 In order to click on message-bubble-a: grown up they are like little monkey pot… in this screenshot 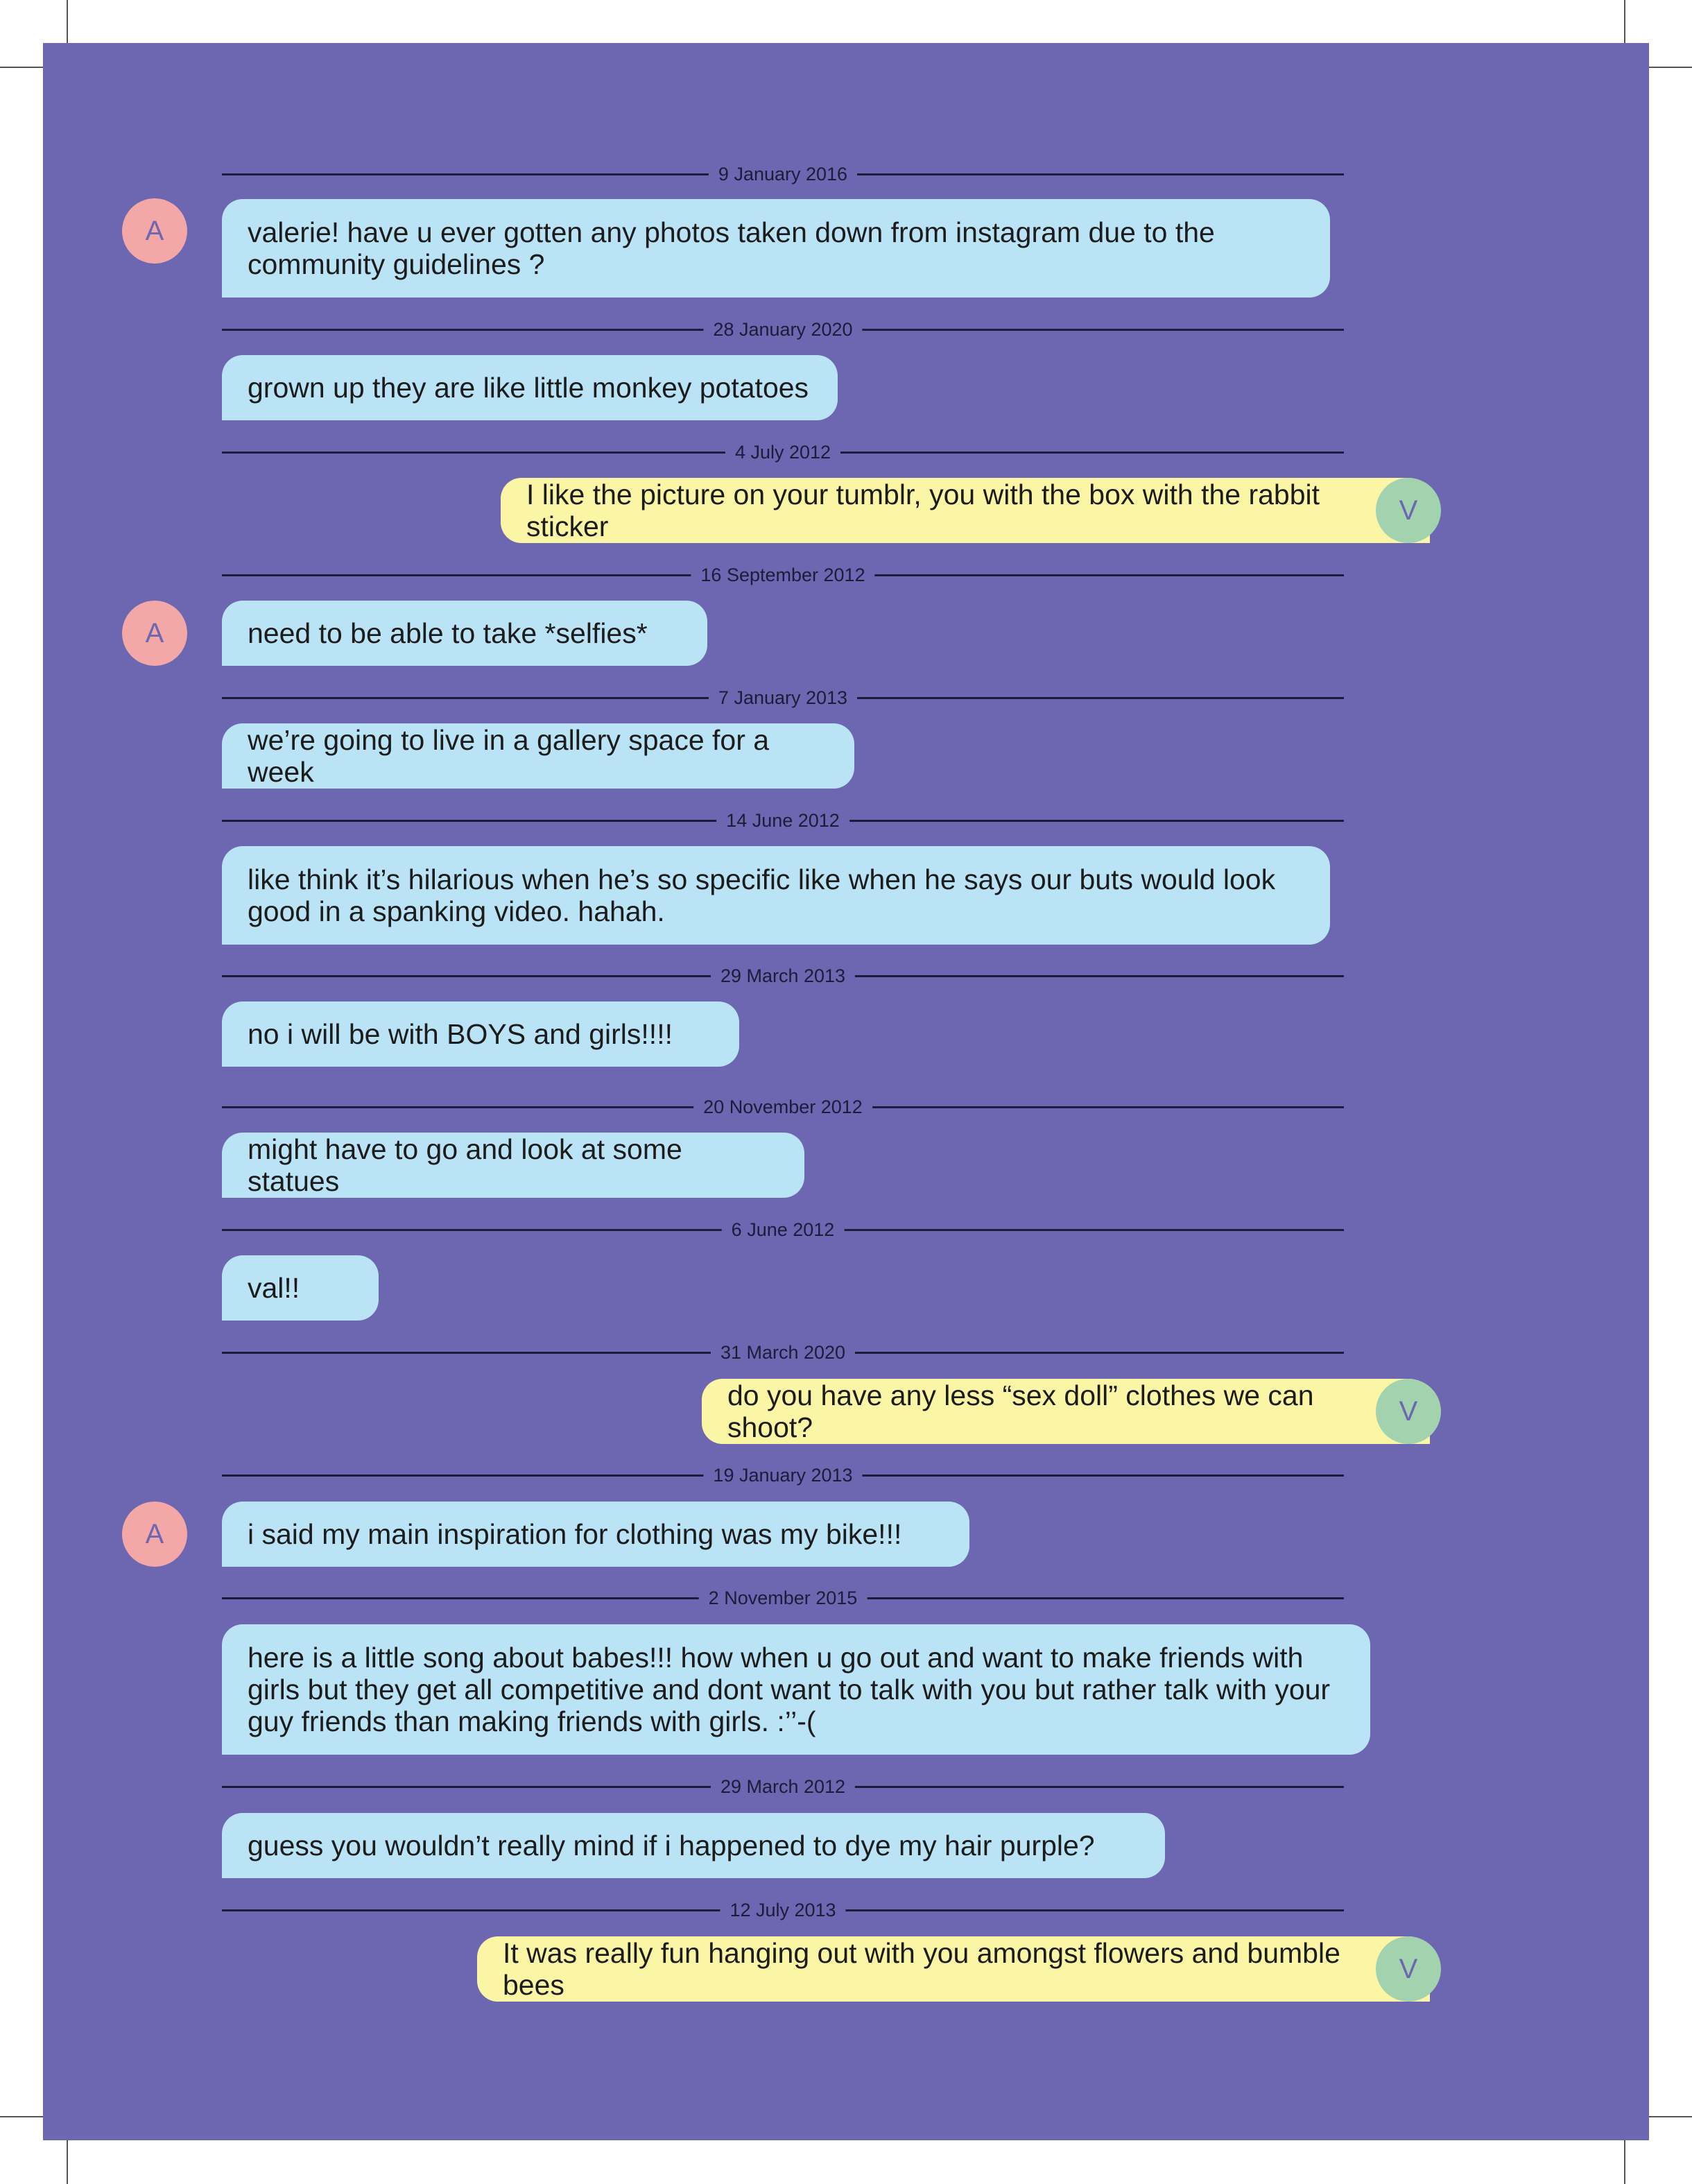, I will do `click(530, 387)`.